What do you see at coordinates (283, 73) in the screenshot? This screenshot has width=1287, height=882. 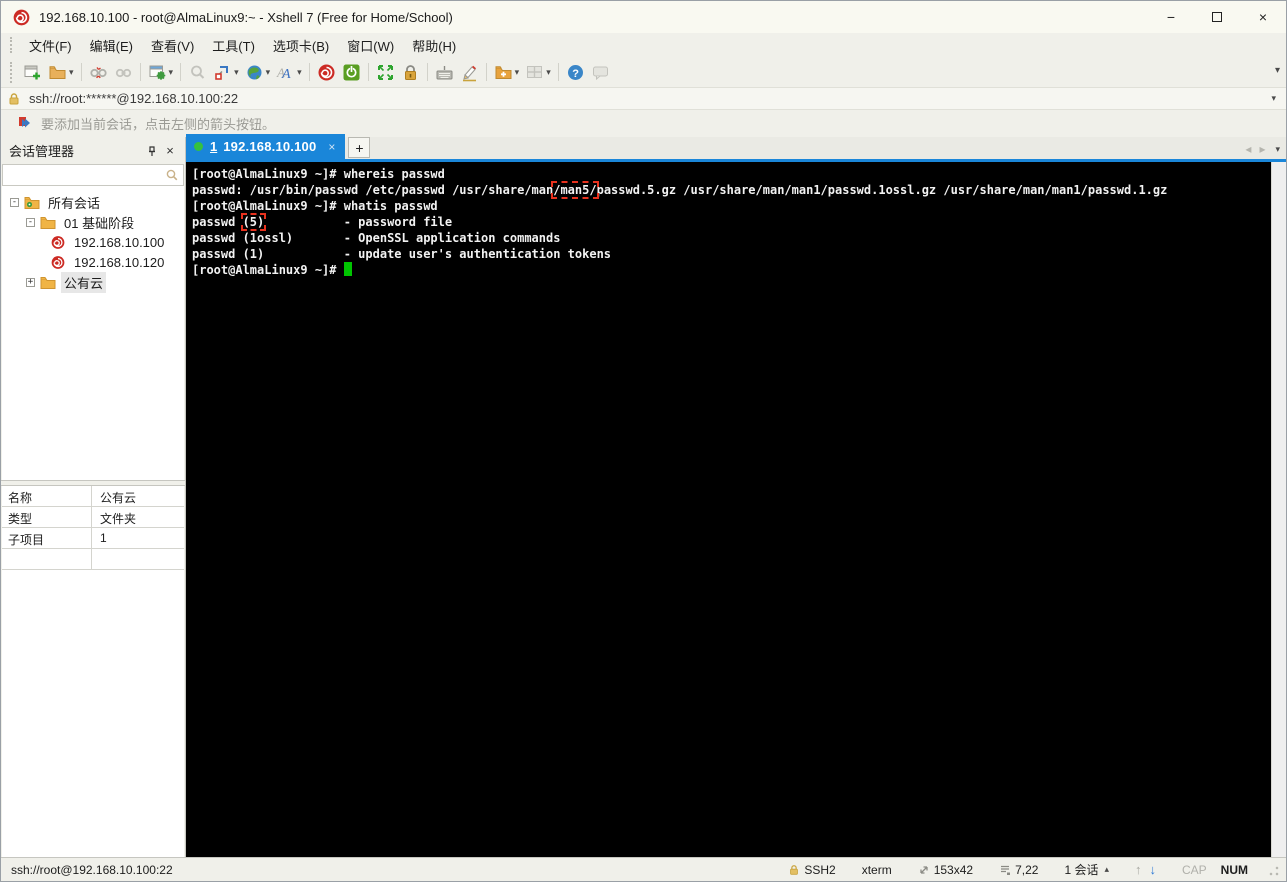 I see `font-icon: A A` at bounding box center [283, 73].